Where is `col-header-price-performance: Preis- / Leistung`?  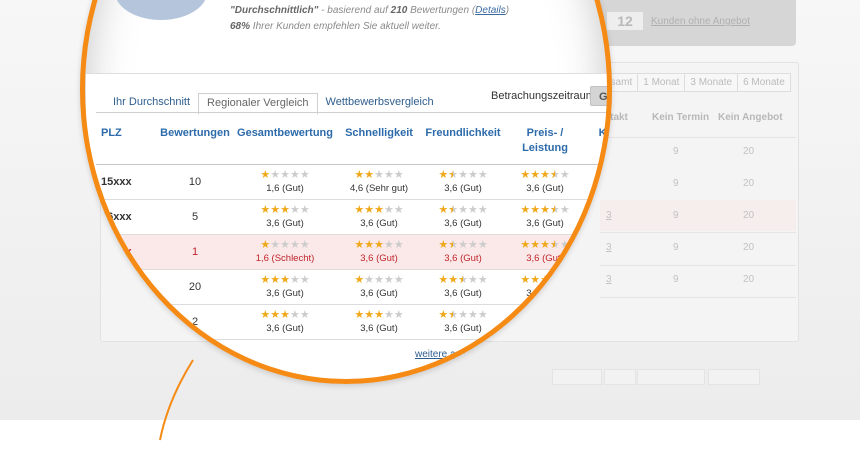
col-header-price-performance: Preis- / Leistung is located at coordinates (545, 142).